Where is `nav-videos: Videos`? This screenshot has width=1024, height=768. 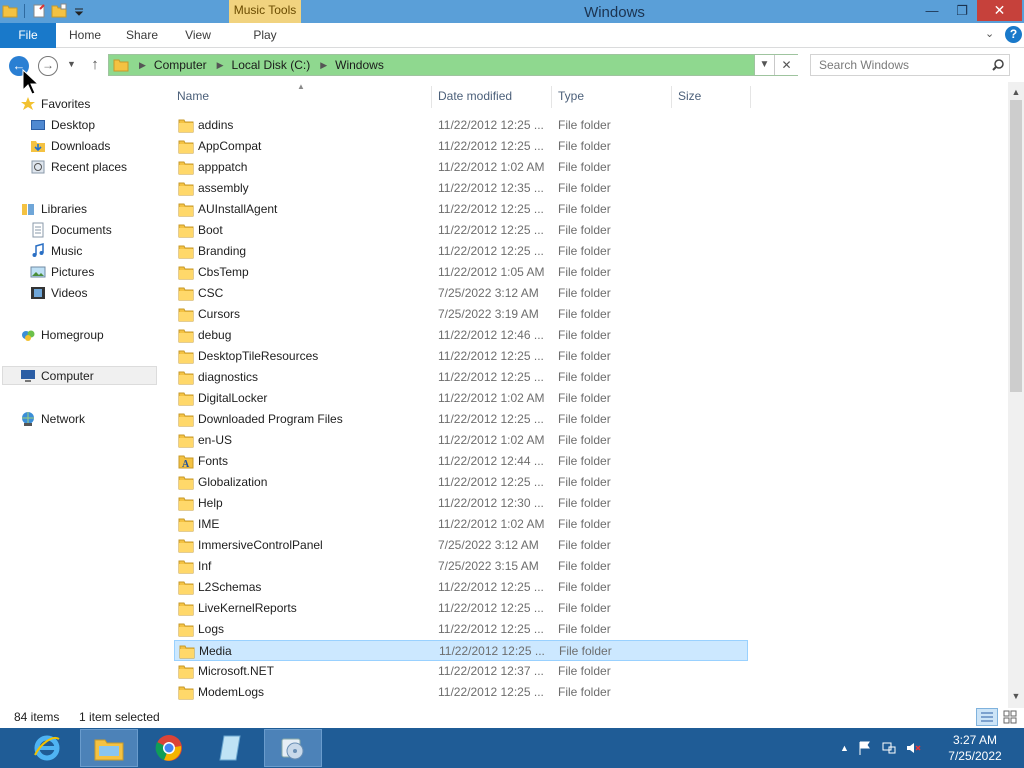
nav-videos: Videos is located at coordinates (58, 292).